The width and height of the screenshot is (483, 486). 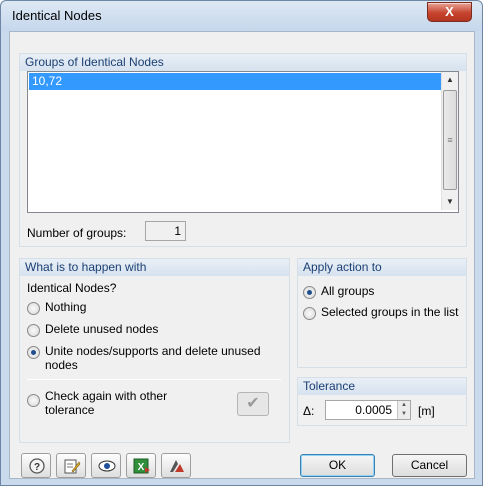 What do you see at coordinates (382, 386) in the screenshot?
I see `tolerance-panel-header: Tolerance` at bounding box center [382, 386].